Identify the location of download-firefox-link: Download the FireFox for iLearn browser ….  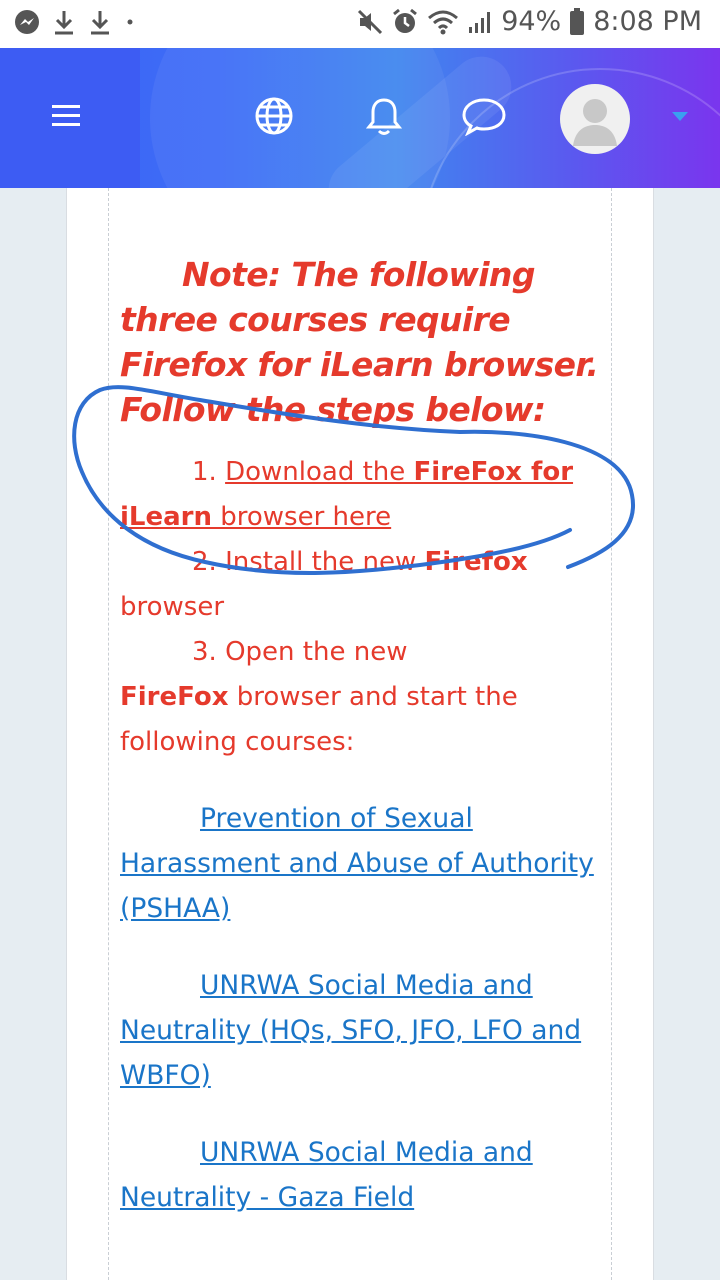
(346, 494).